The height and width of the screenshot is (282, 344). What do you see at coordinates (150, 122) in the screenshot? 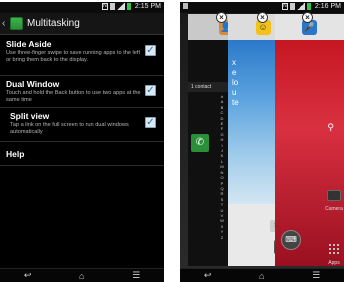
I see `split-view-checkbox: ✓` at bounding box center [150, 122].